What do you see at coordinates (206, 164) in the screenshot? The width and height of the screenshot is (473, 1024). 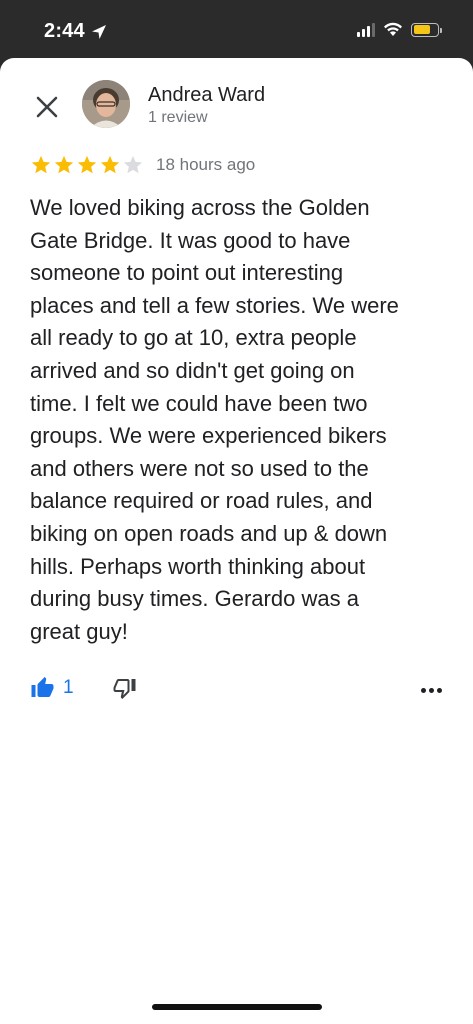 I see `review-time: 18 hours ago` at bounding box center [206, 164].